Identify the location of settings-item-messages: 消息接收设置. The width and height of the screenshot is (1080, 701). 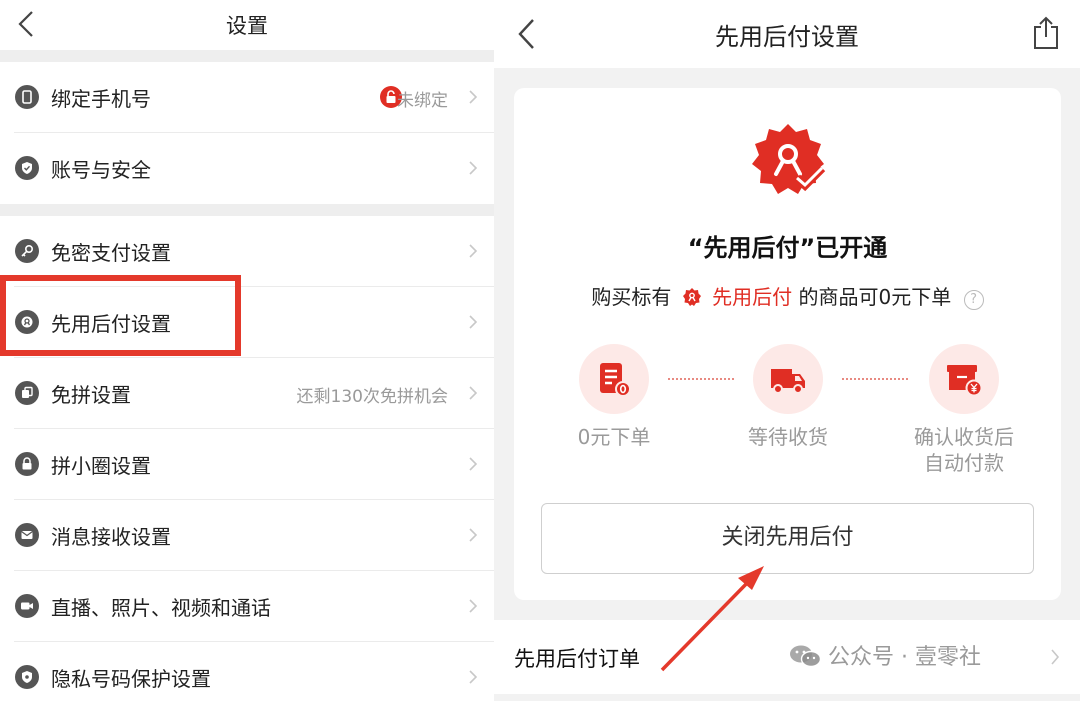
(247, 535).